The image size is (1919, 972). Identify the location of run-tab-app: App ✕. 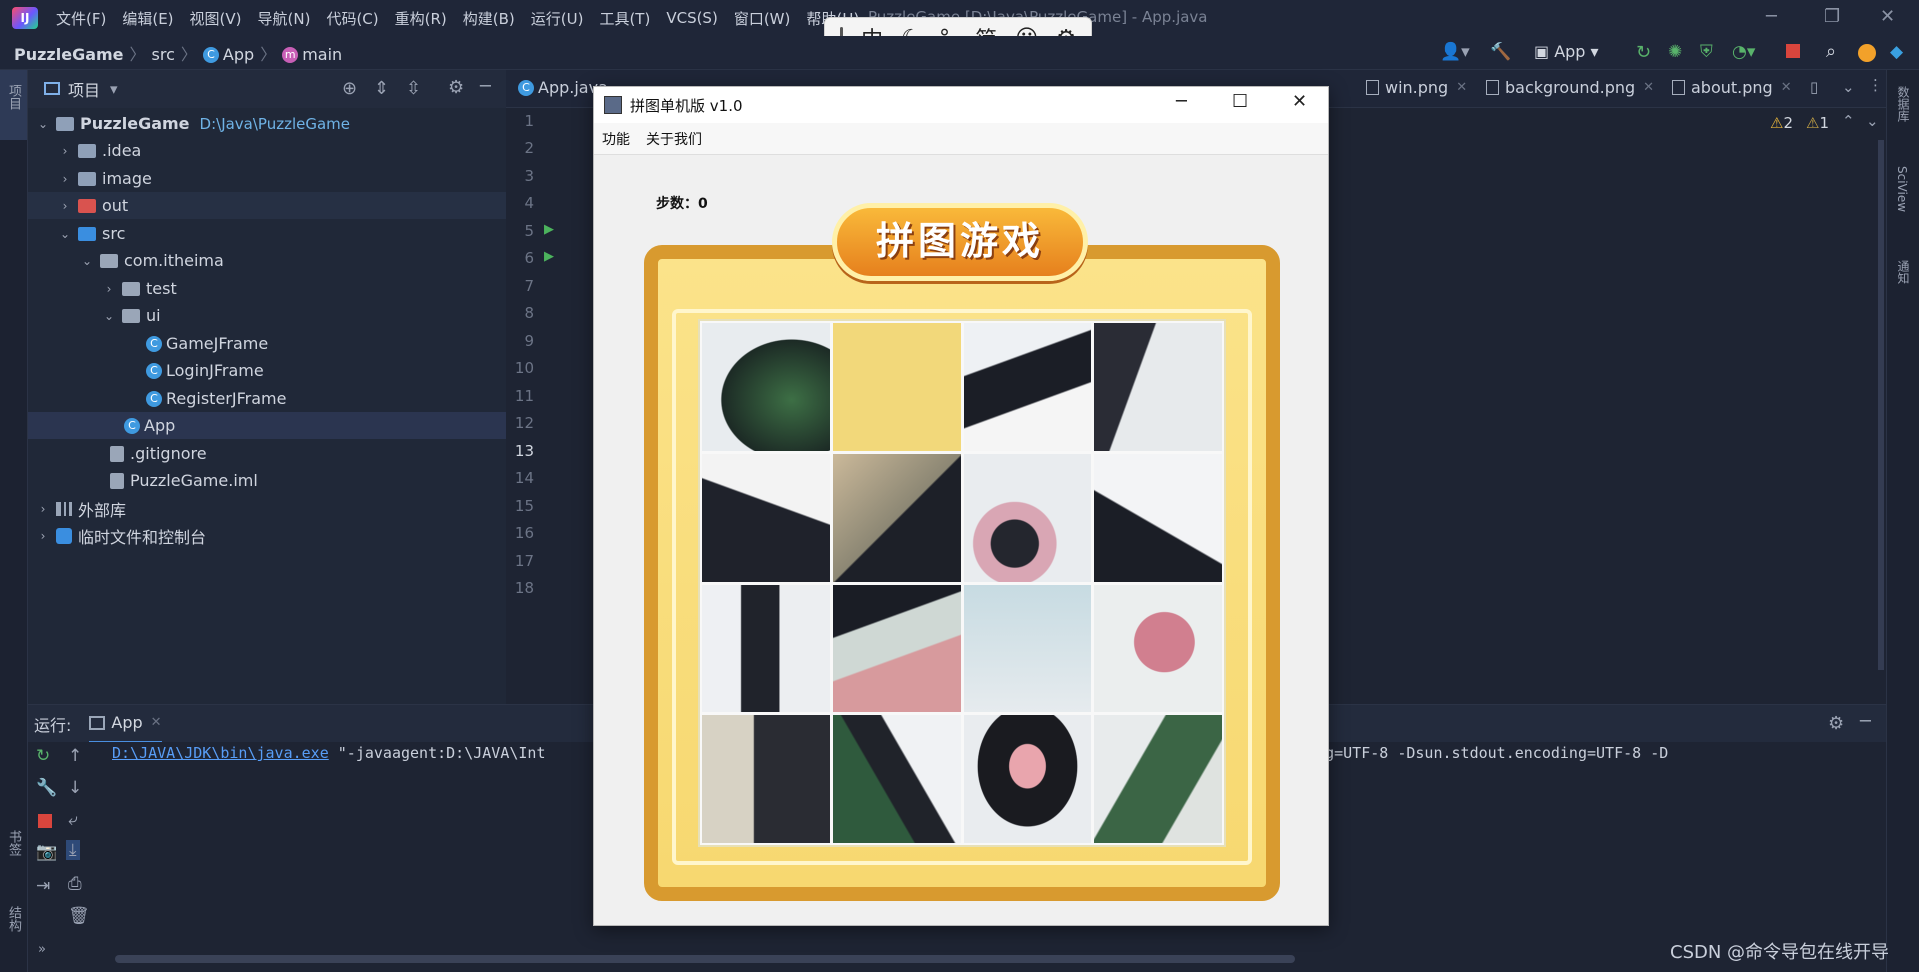
(125, 724).